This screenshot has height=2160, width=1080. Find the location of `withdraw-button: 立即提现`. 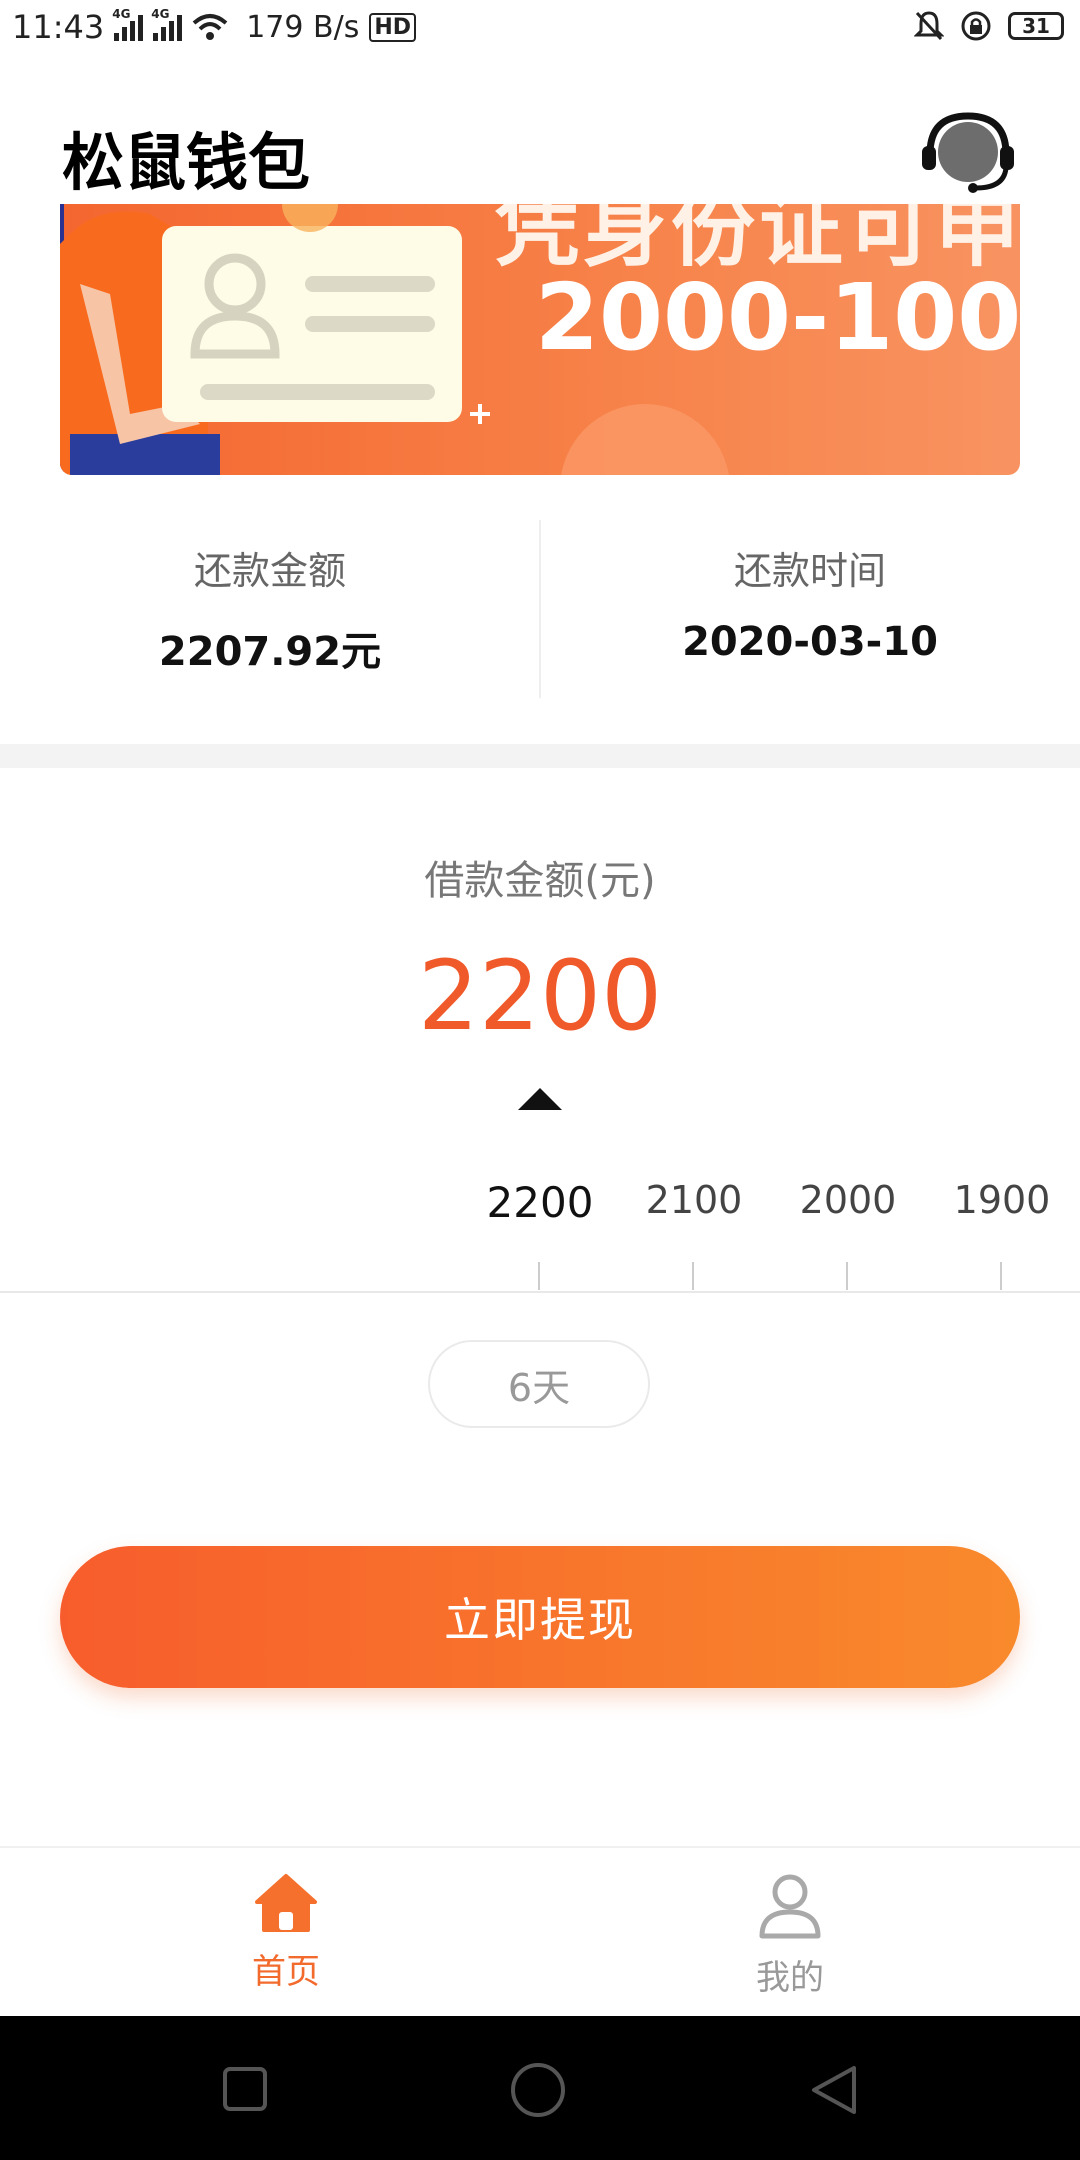

withdraw-button: 立即提现 is located at coordinates (540, 1617).